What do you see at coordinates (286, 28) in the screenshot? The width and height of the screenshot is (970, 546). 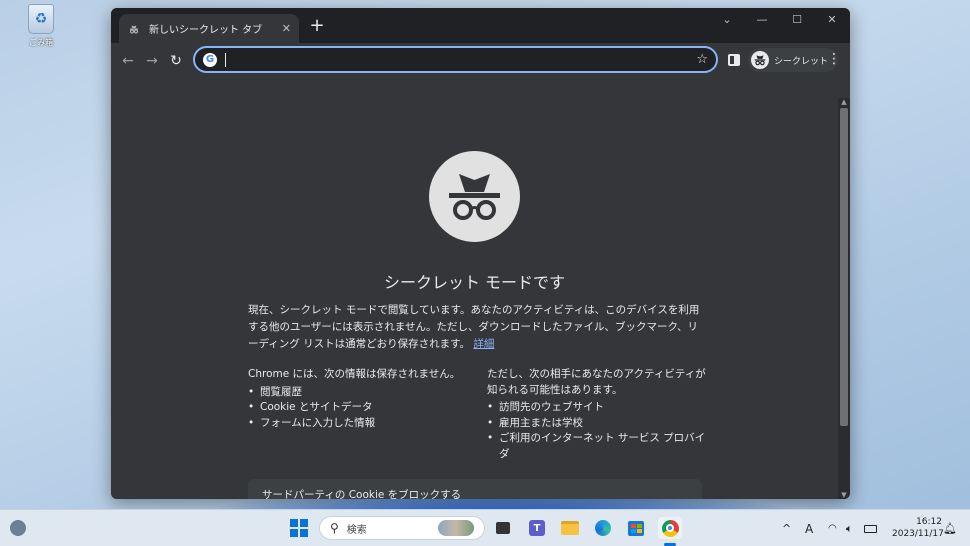 I see `tab-close-icon: ✕` at bounding box center [286, 28].